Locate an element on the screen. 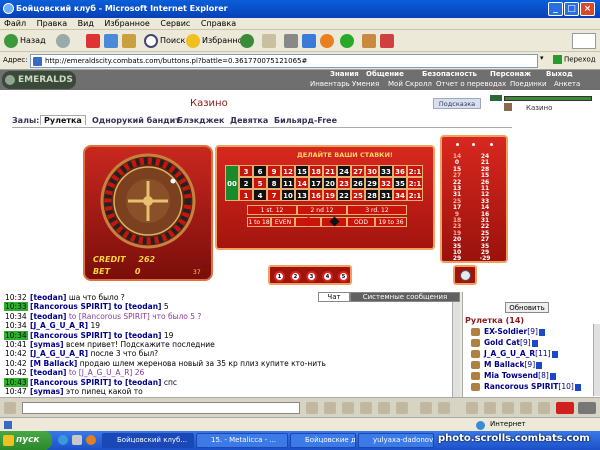  bet-cell-6: 6 is located at coordinates (260, 171).